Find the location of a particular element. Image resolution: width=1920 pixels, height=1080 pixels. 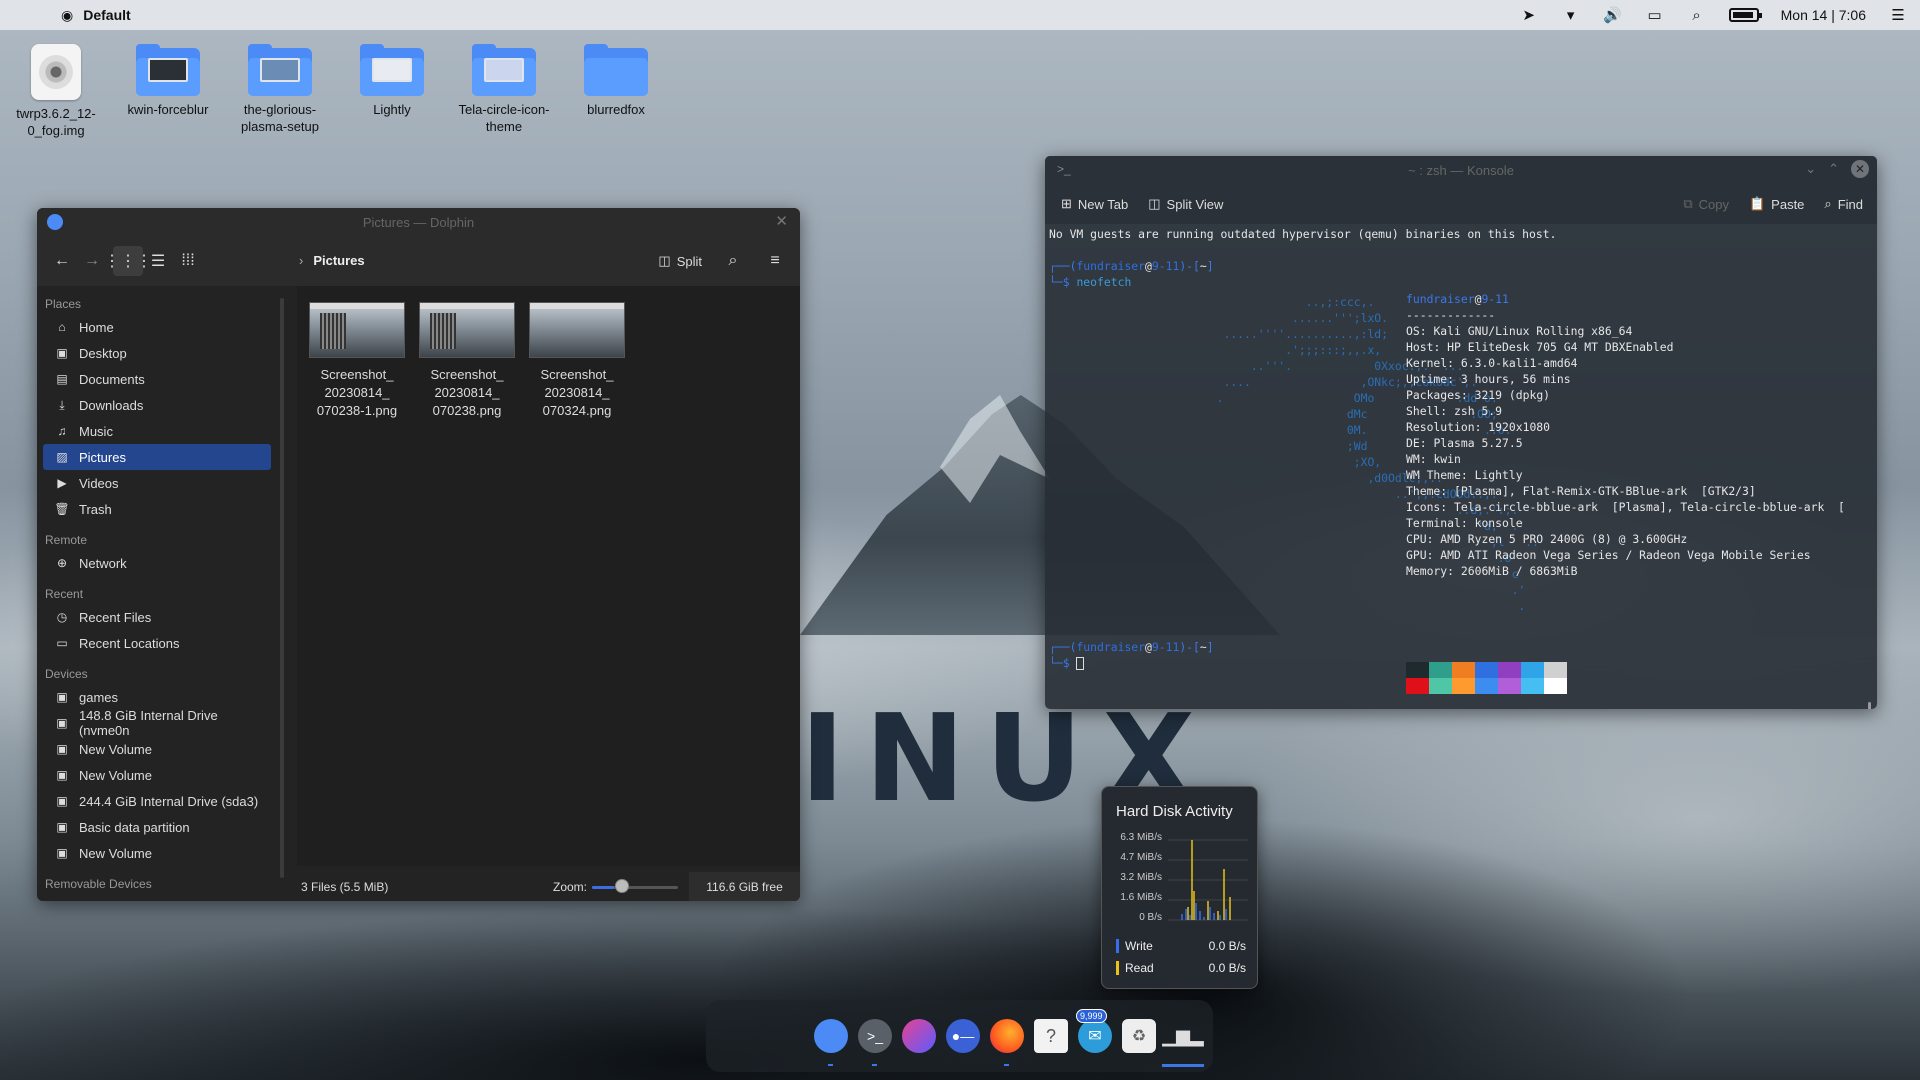

sidebar-item-documents: ▤ Documents is located at coordinates (157, 379).